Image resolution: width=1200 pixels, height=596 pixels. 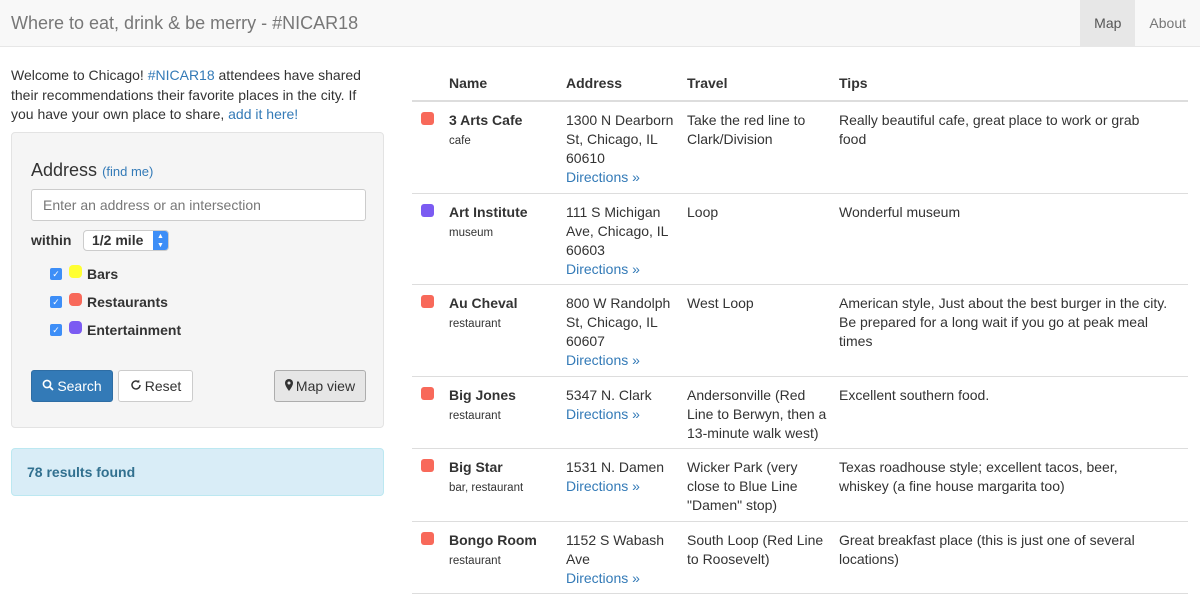 What do you see at coordinates (486, 488) in the screenshot?
I see `place-category: bar, restaurant` at bounding box center [486, 488].